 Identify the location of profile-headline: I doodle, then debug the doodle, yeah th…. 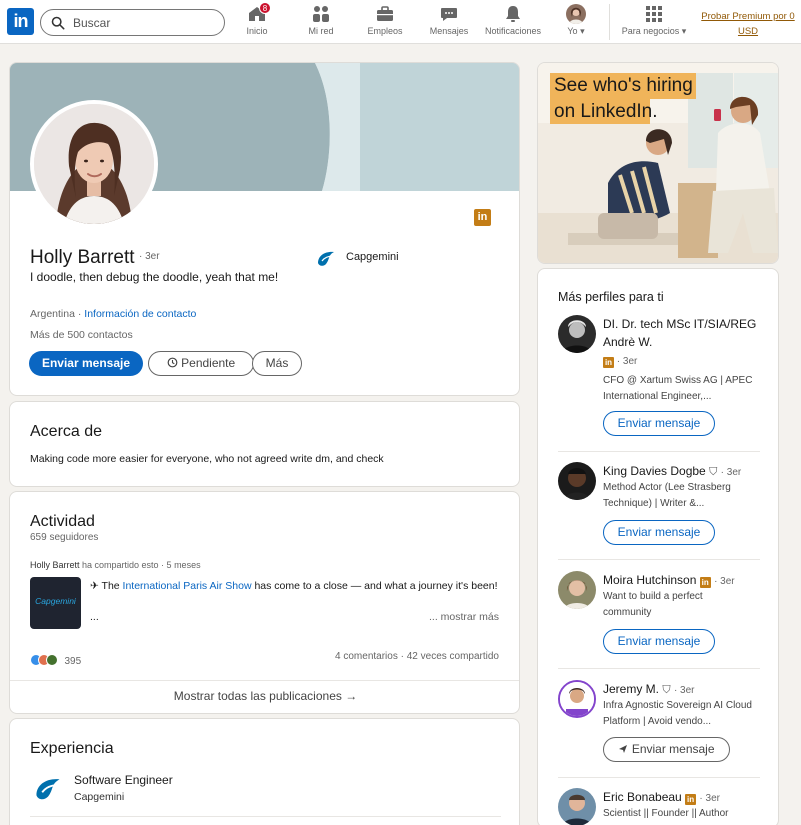
(154, 277).